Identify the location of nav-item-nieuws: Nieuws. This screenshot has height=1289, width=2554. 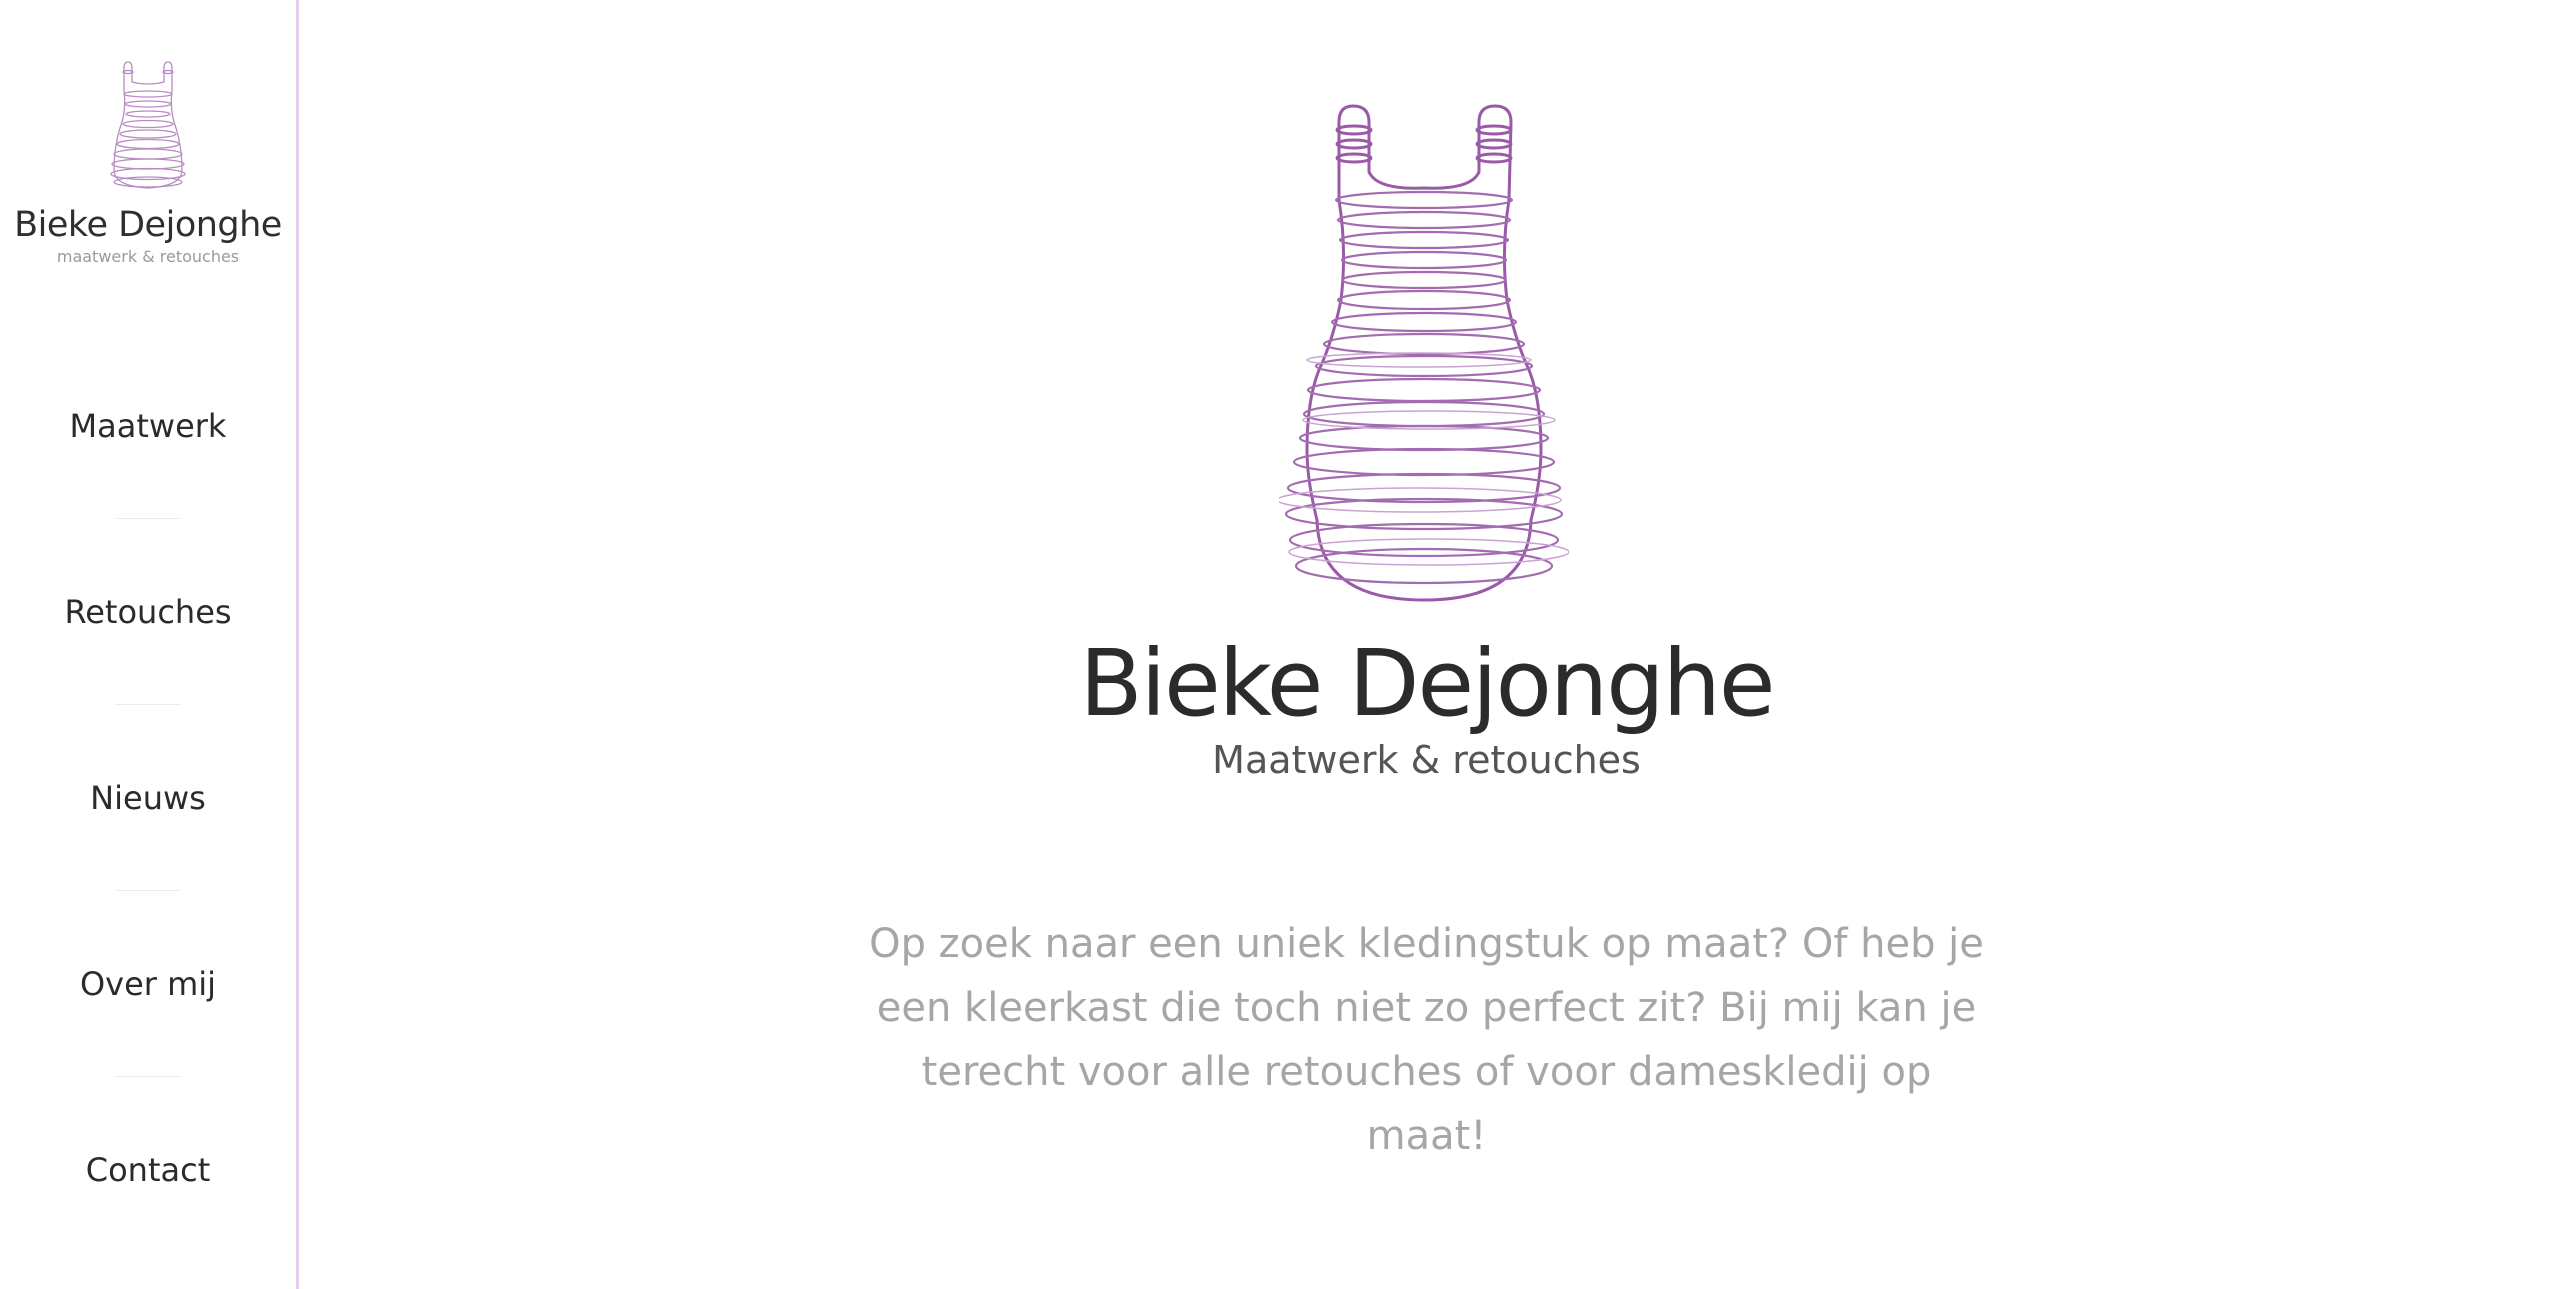
(148, 798).